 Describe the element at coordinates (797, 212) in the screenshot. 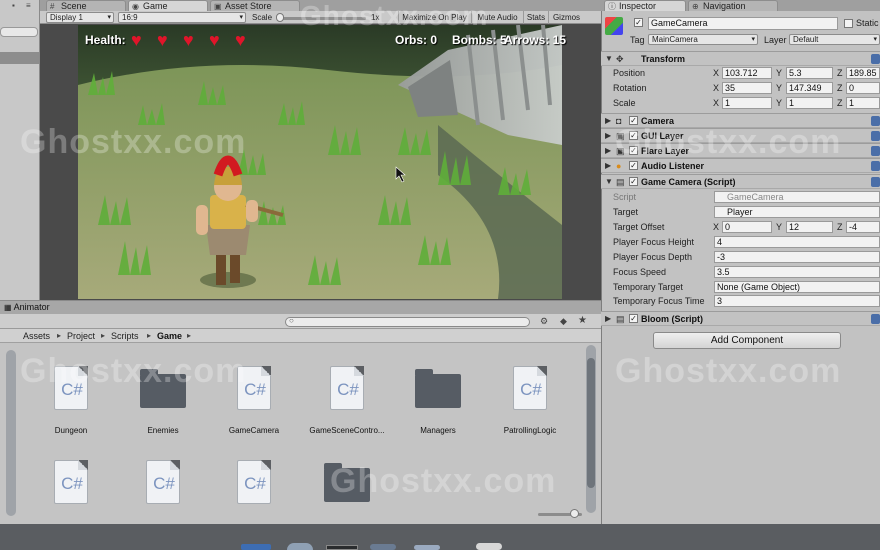

I see `target-field: Player` at that location.